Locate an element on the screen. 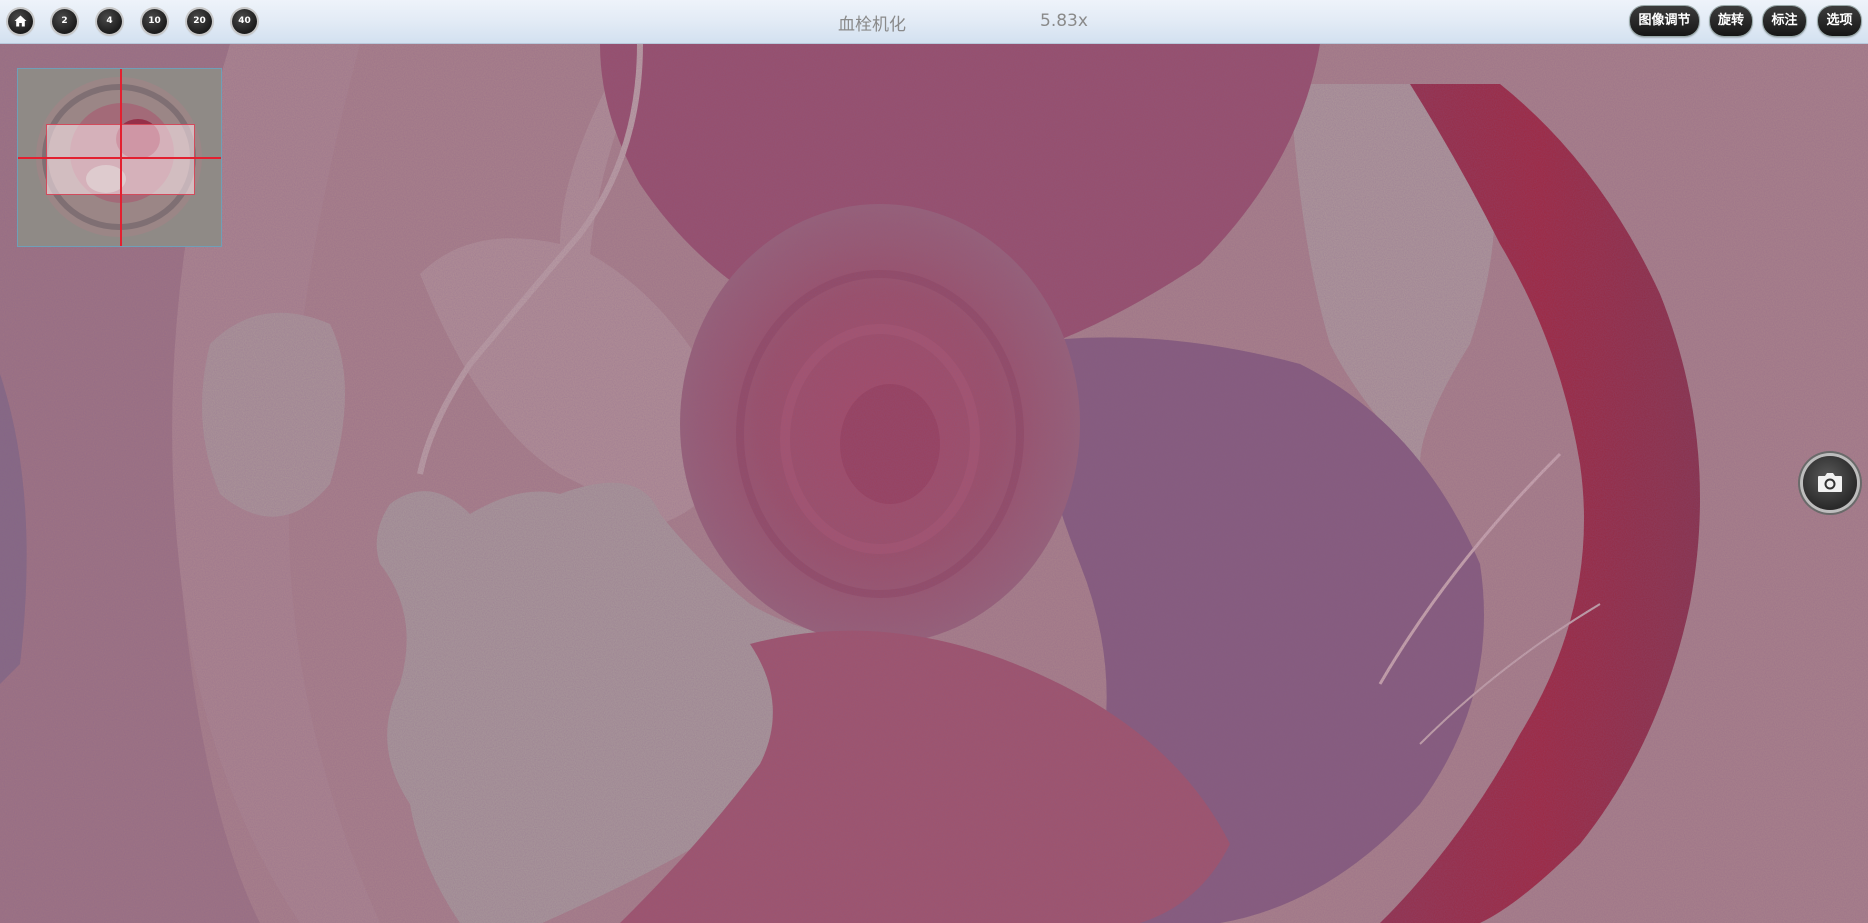  magnification-10x-button: 10 is located at coordinates (154, 21).